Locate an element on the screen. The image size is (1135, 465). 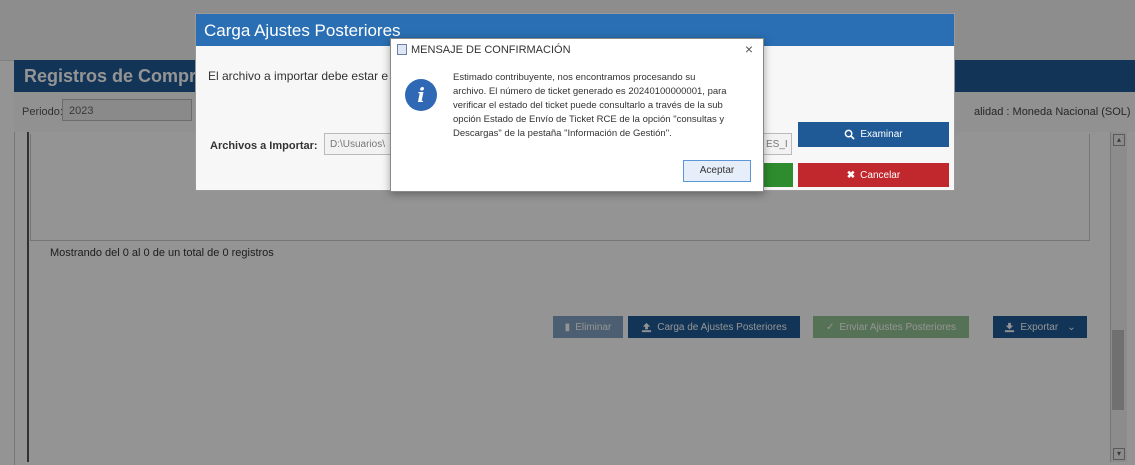
confirm-title: MENSAJE DE CONFIRMACIÓN is located at coordinates (491, 50).